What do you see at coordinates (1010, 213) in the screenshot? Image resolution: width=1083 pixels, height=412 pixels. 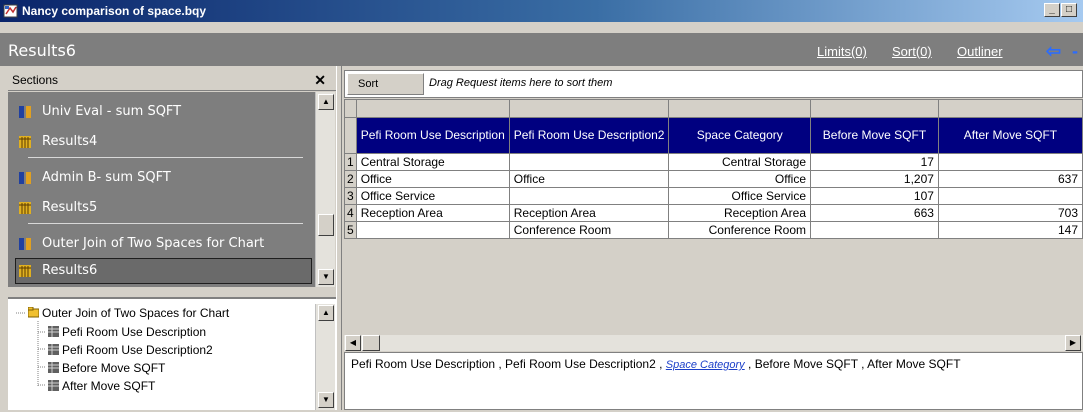 I see `table-cell: 703` at bounding box center [1010, 213].